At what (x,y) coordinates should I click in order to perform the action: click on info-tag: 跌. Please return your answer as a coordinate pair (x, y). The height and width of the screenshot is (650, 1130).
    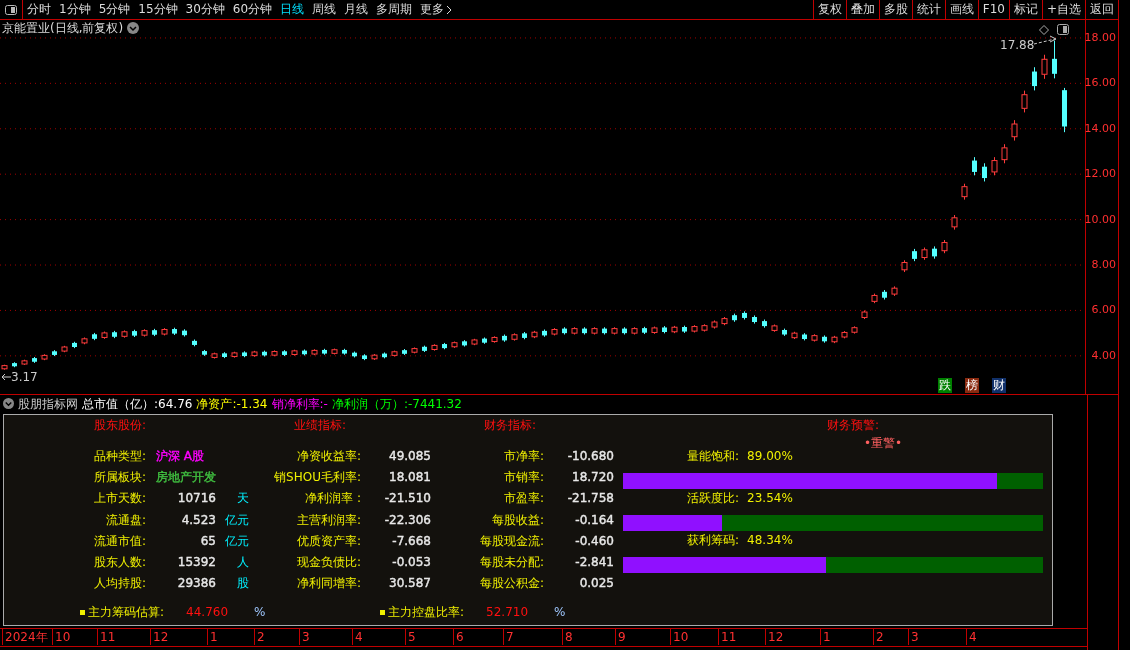
    Looking at the image, I should click on (945, 385).